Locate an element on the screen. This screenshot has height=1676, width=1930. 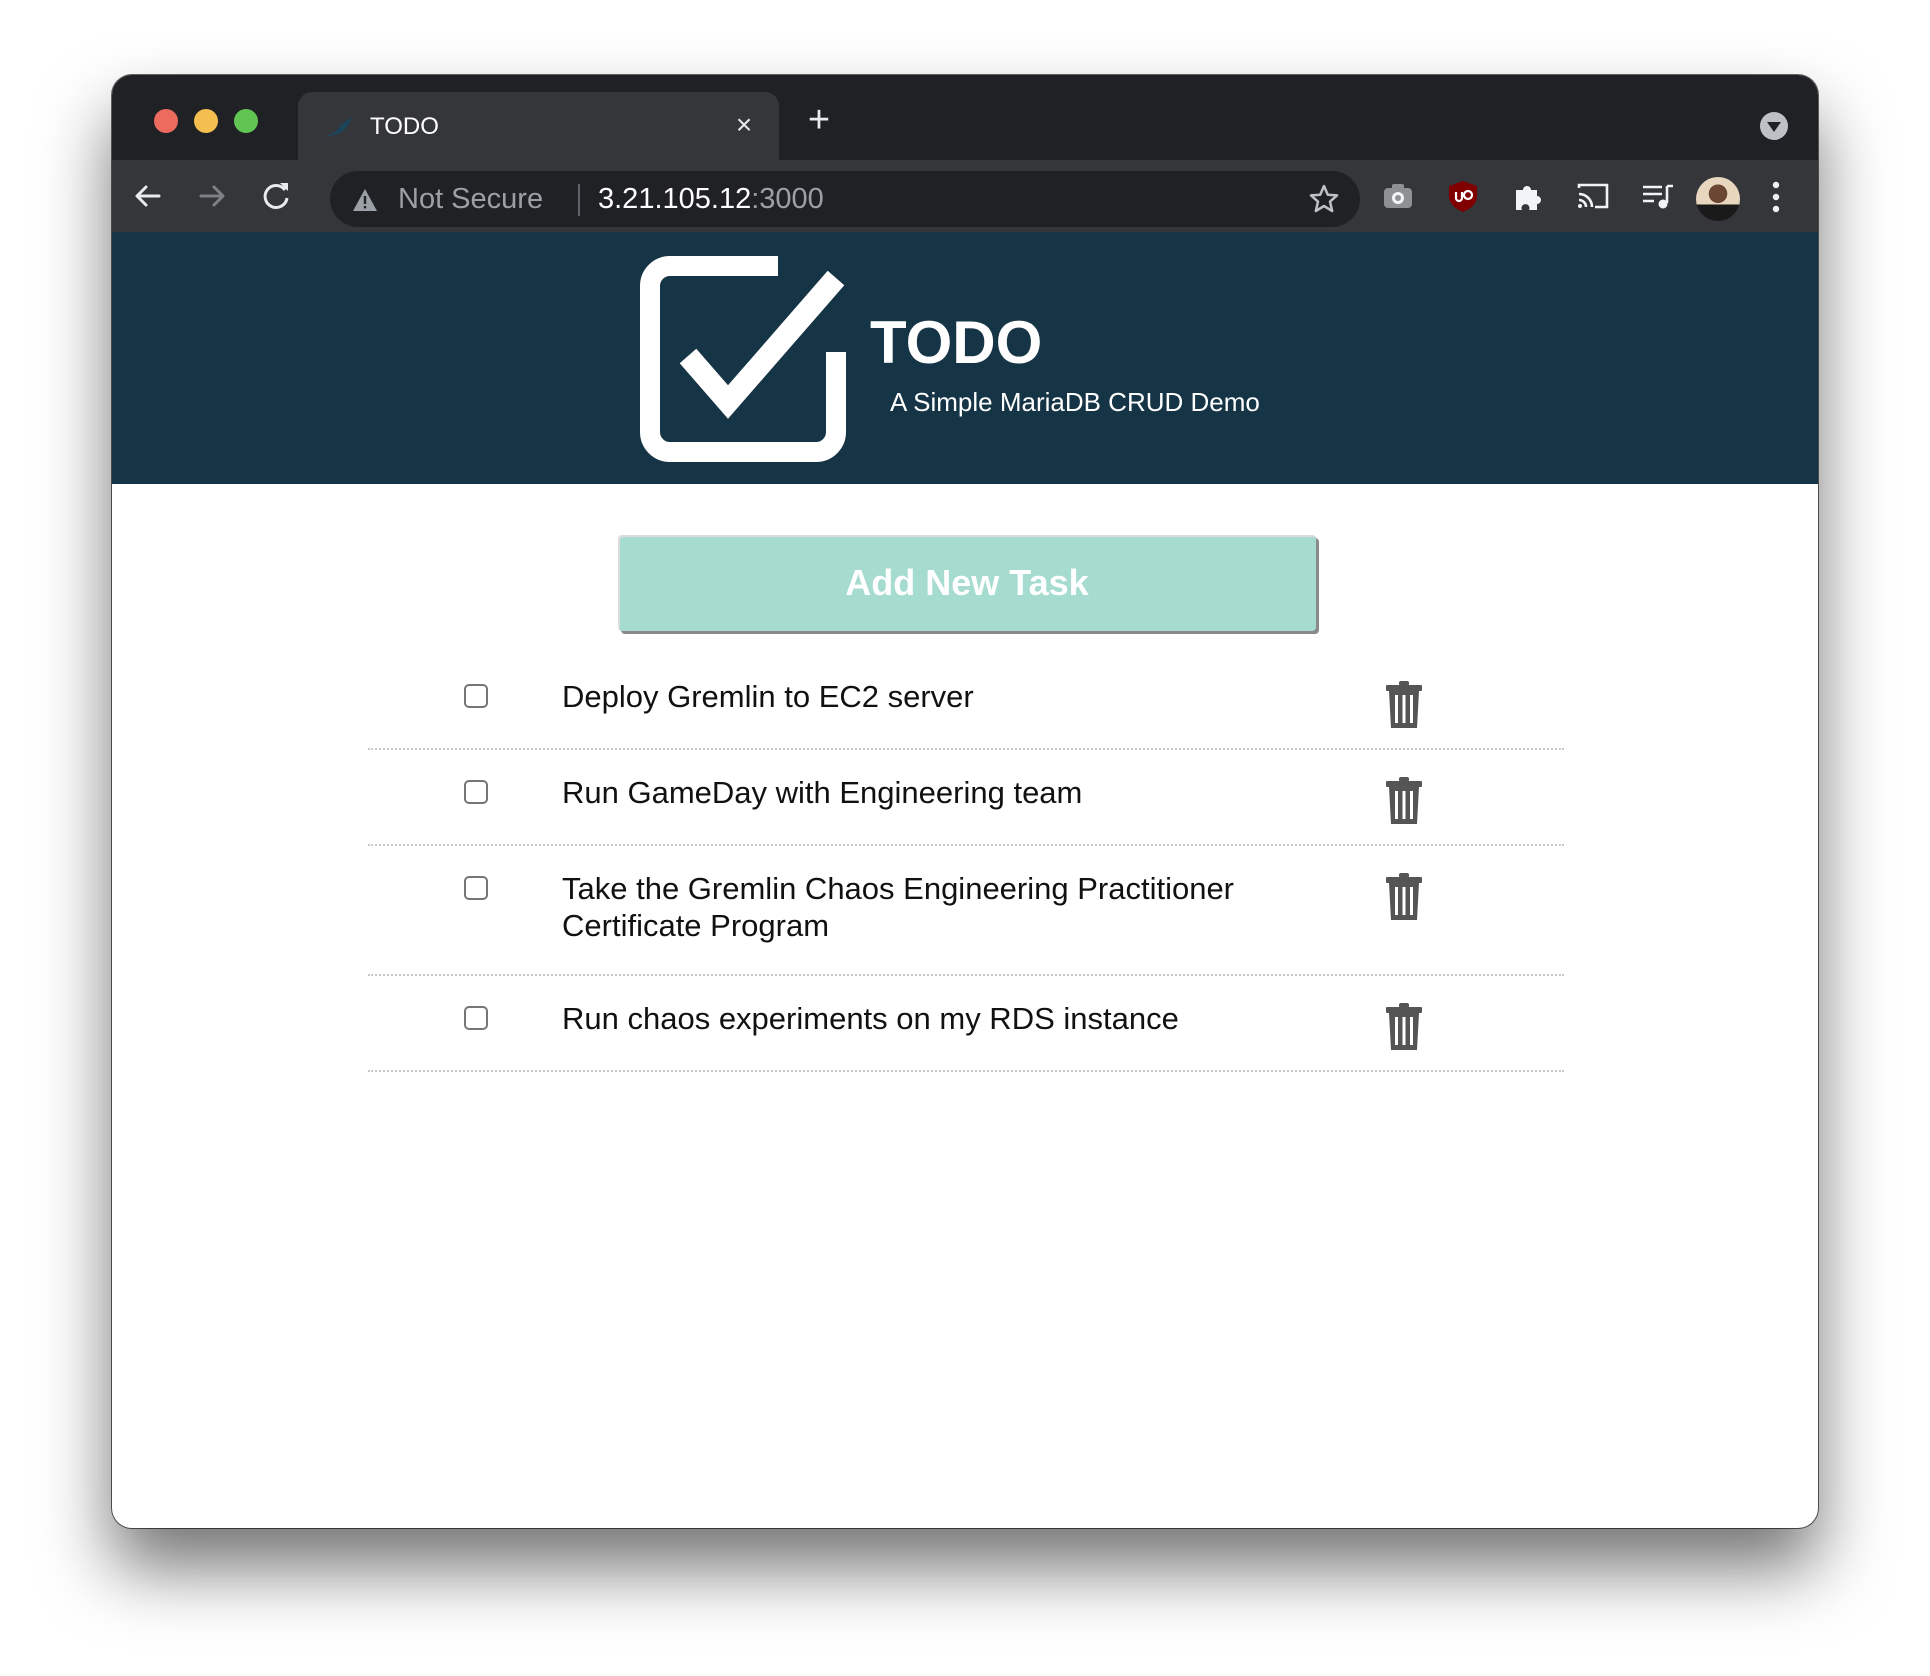
forward-icon is located at coordinates (212, 196).